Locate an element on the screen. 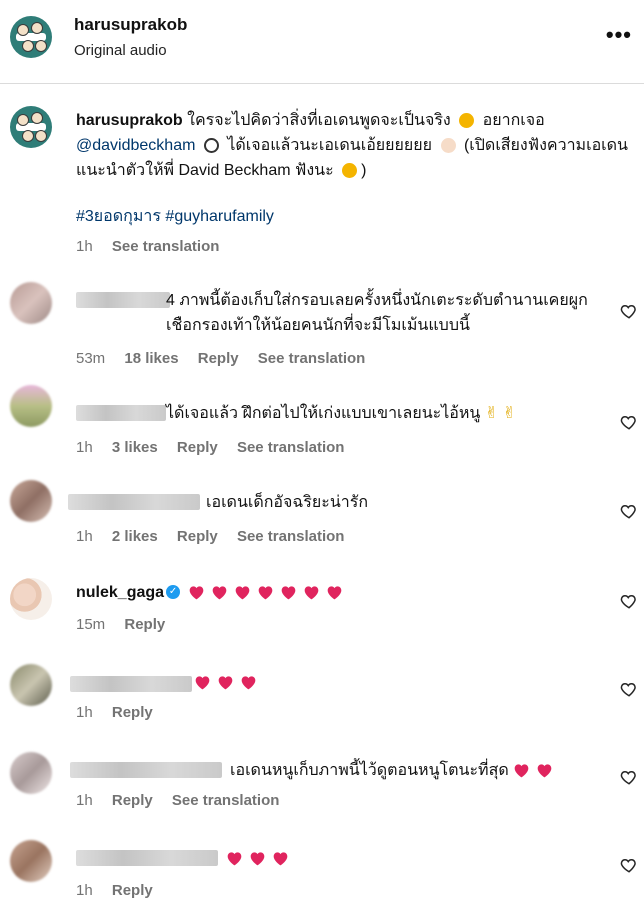  hands-emoji-icon is located at coordinates (448, 146).